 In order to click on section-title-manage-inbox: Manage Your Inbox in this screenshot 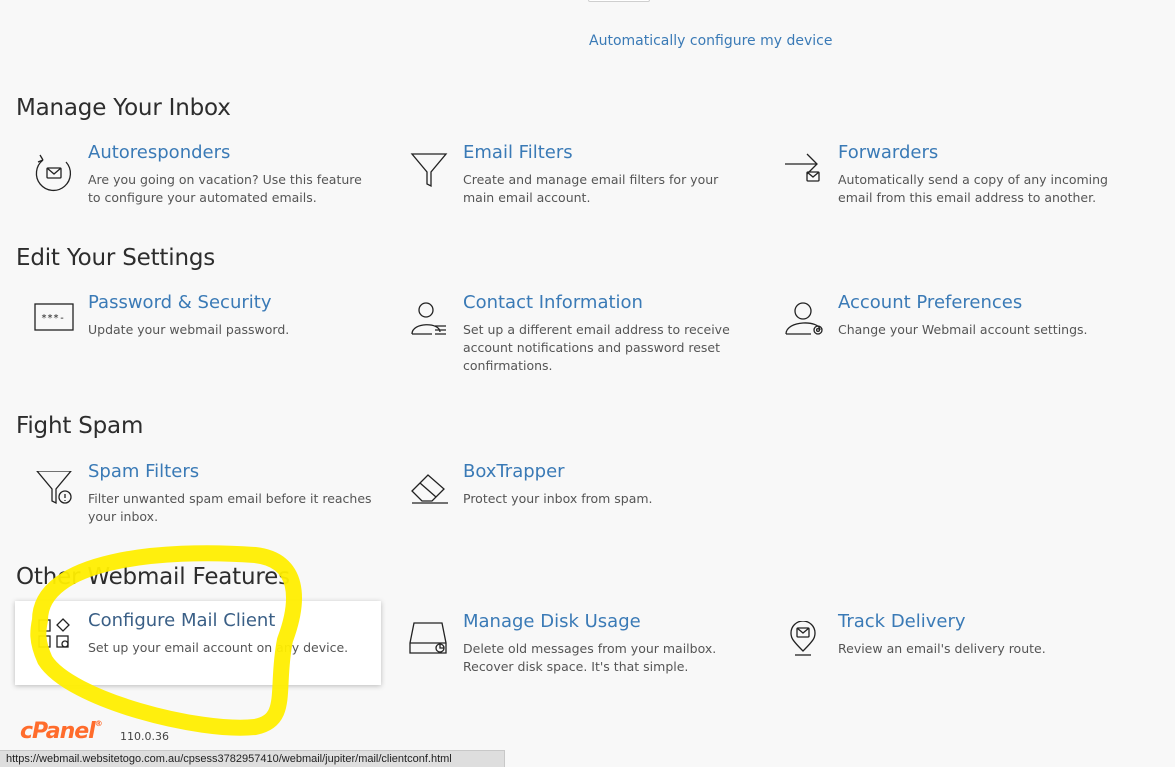, I will do `click(123, 108)`.